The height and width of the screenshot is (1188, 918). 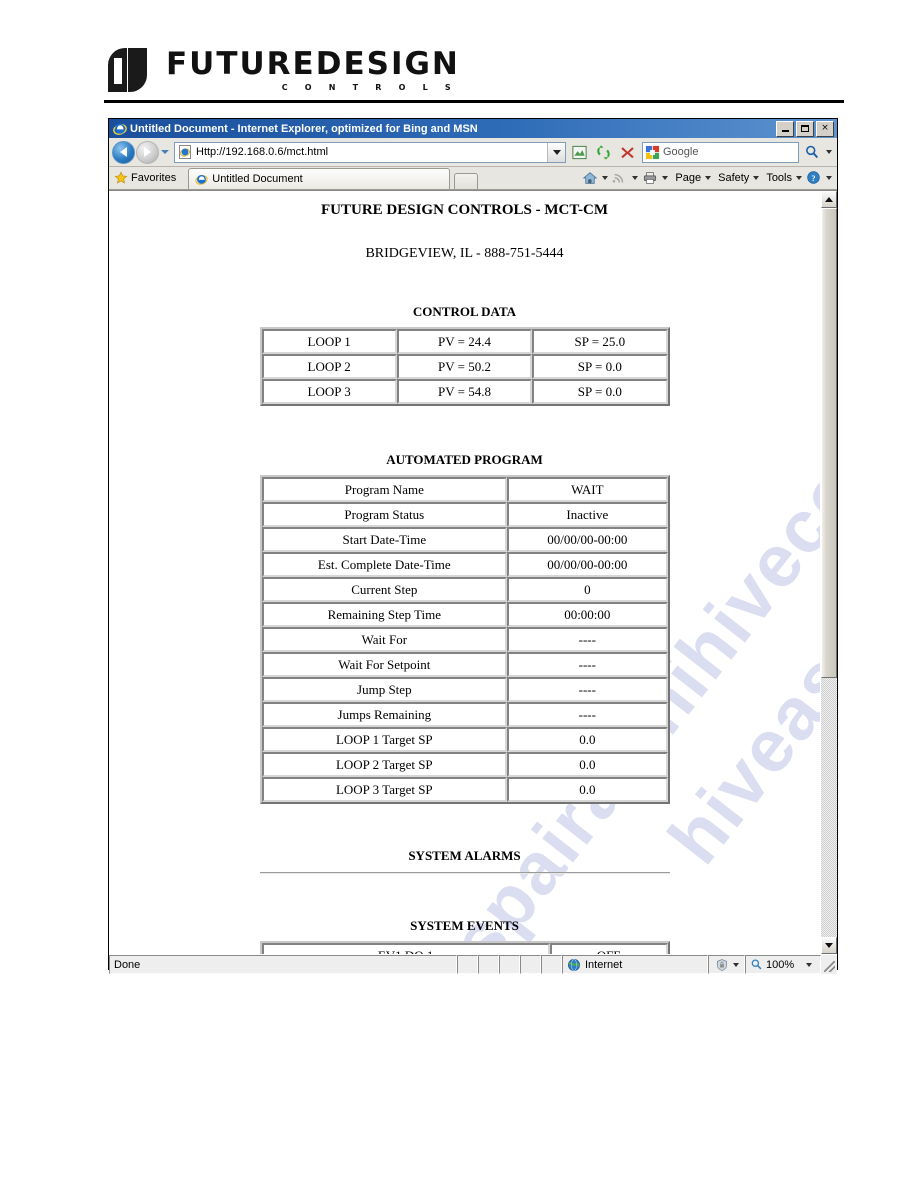 What do you see at coordinates (634, 177) in the screenshot?
I see `feeds-dropdown-icon` at bounding box center [634, 177].